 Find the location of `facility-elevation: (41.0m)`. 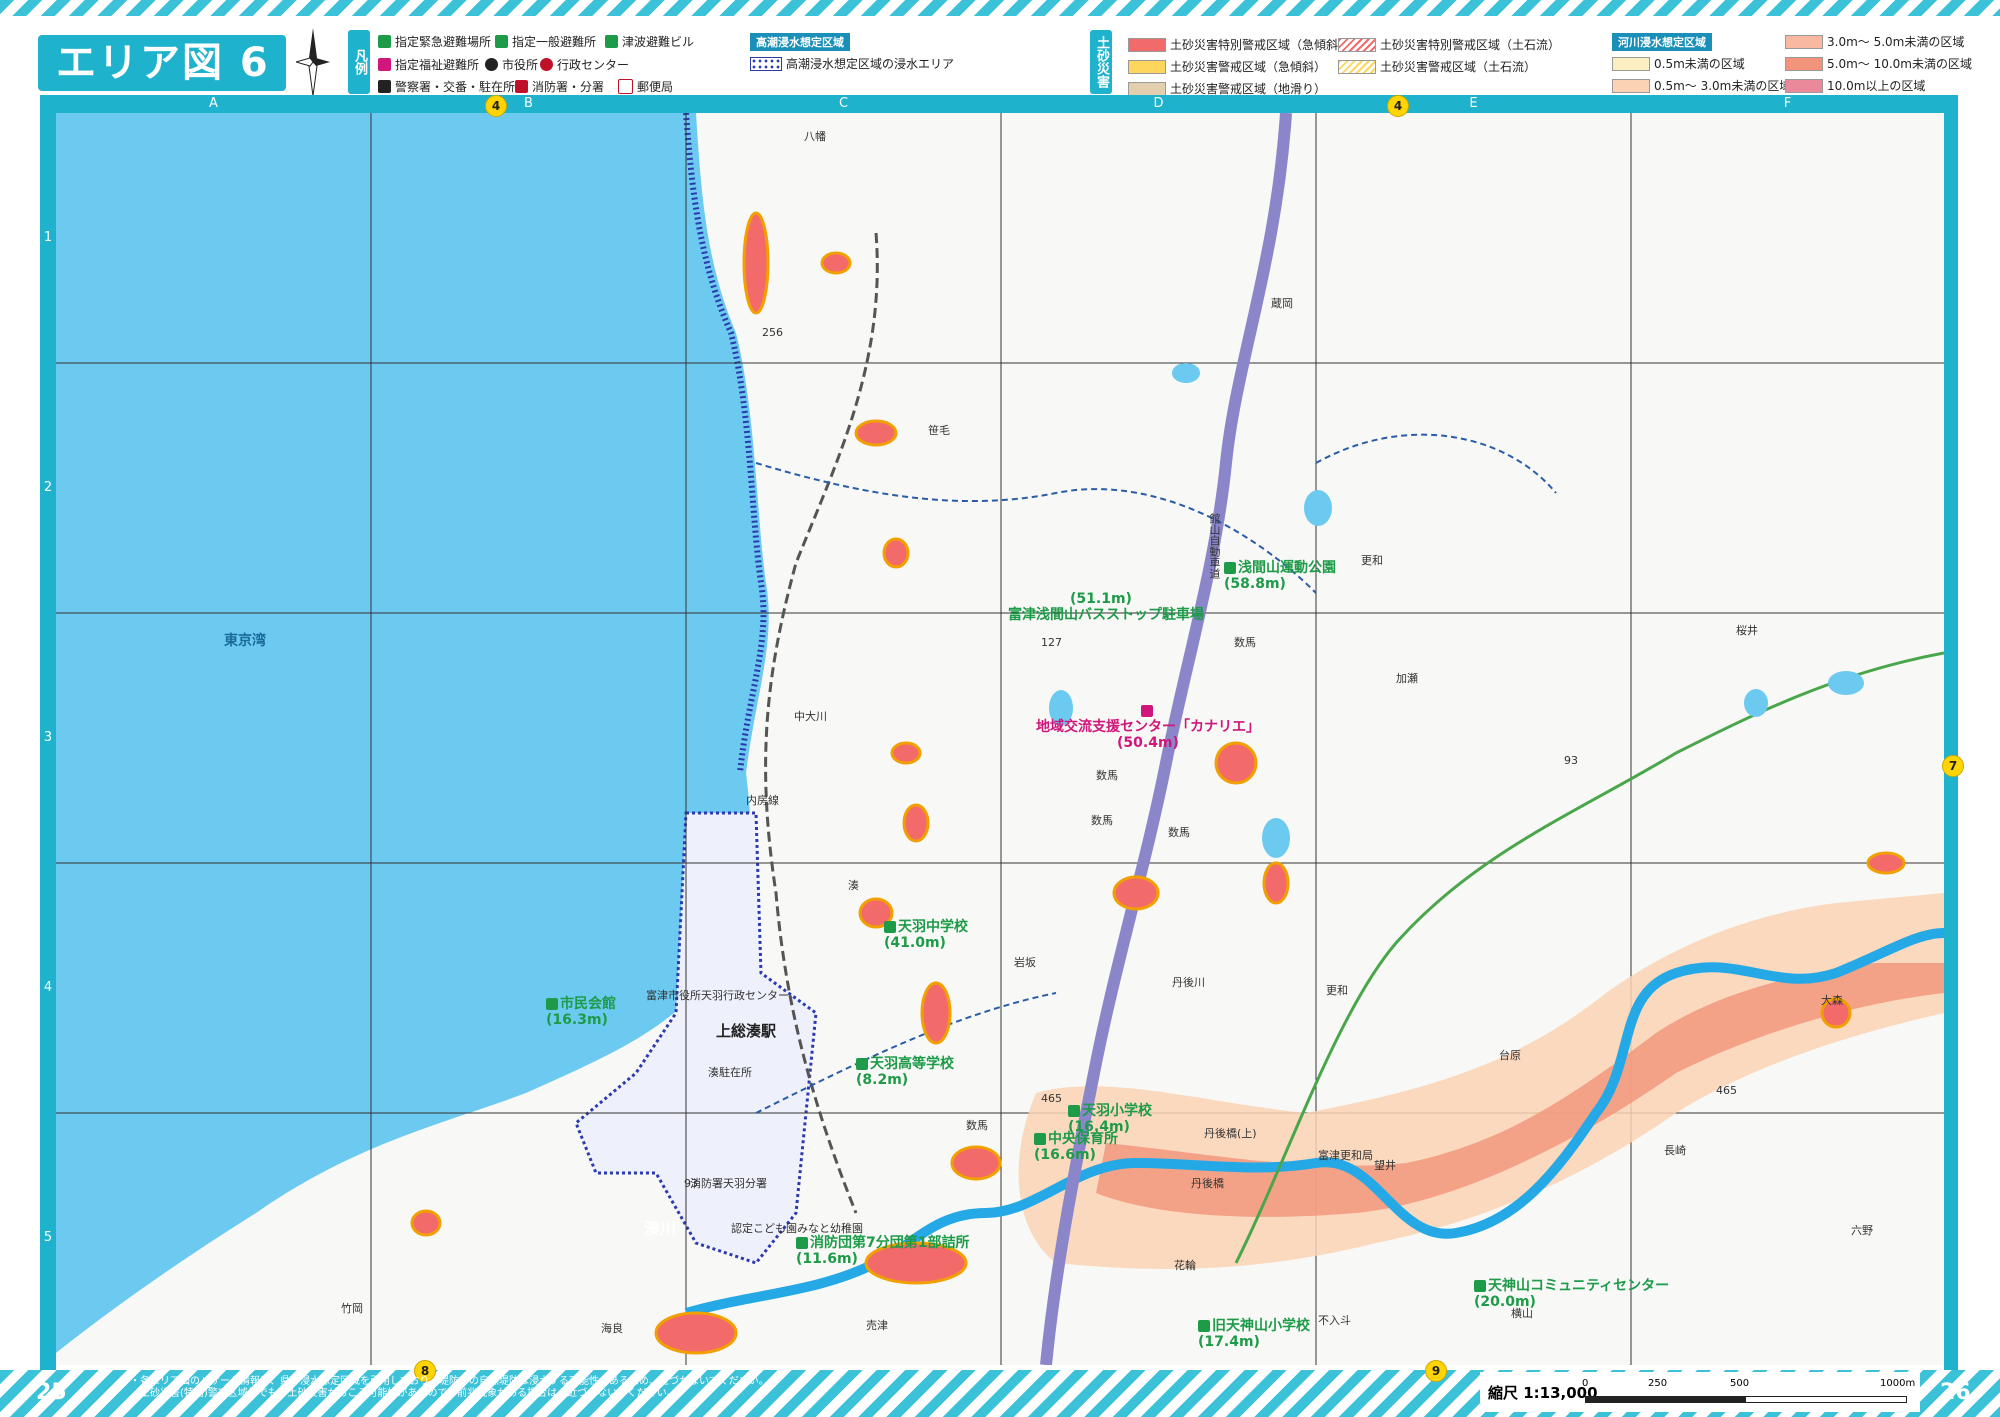

facility-elevation: (41.0m) is located at coordinates (915, 943).